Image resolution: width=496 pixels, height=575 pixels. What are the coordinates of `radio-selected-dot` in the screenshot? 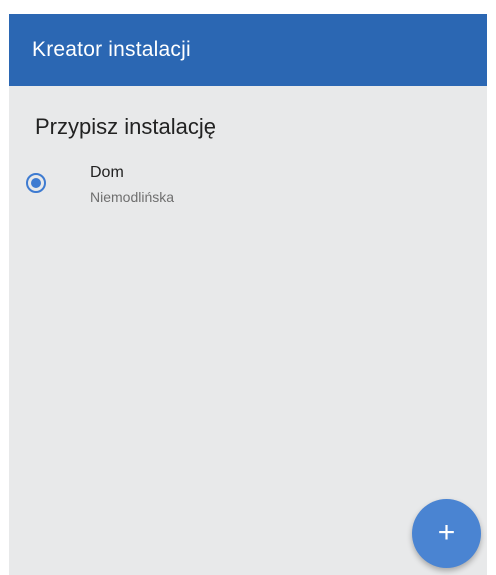 It's located at (36, 183).